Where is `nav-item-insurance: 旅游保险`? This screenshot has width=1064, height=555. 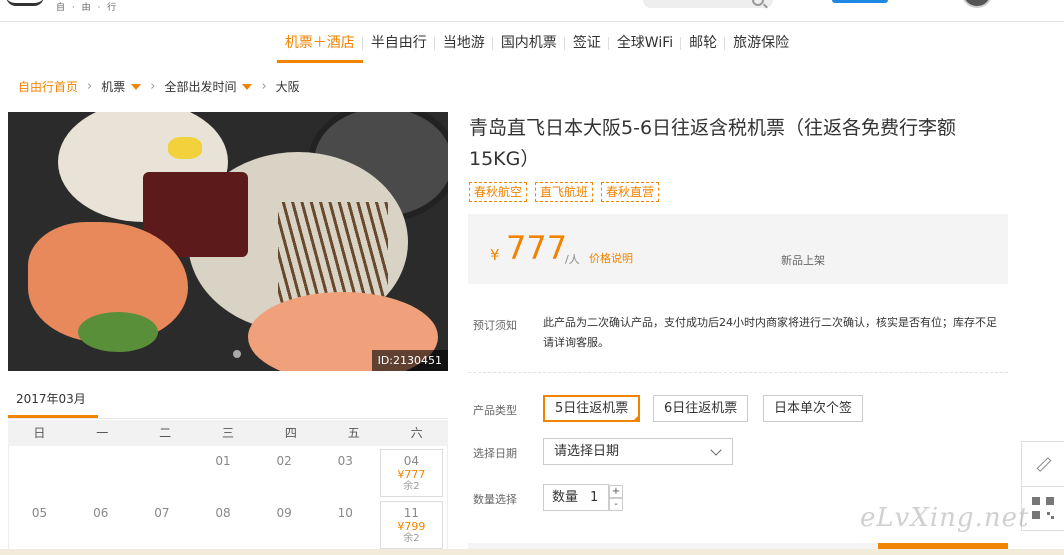 nav-item-insurance: 旅游保险 is located at coordinates (760, 43).